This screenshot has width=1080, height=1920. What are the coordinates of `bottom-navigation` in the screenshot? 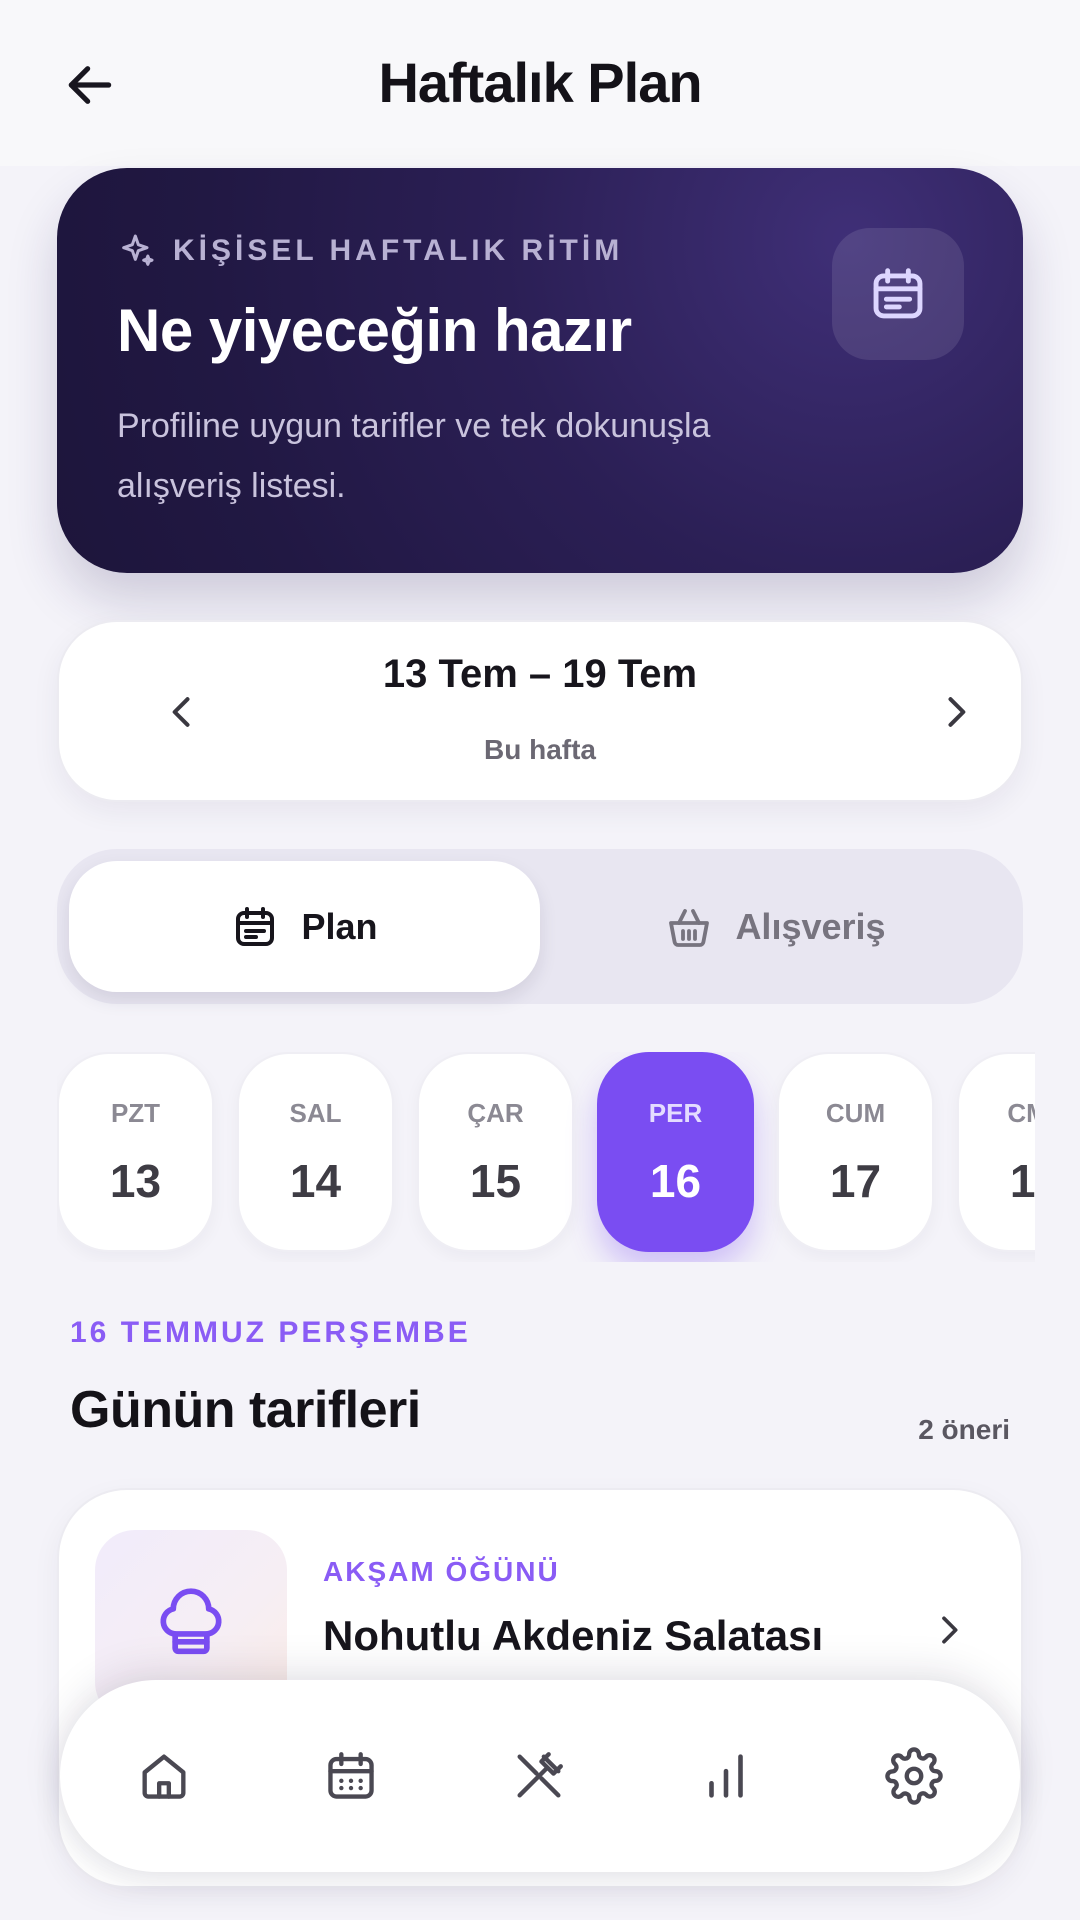 It's located at (540, 1776).